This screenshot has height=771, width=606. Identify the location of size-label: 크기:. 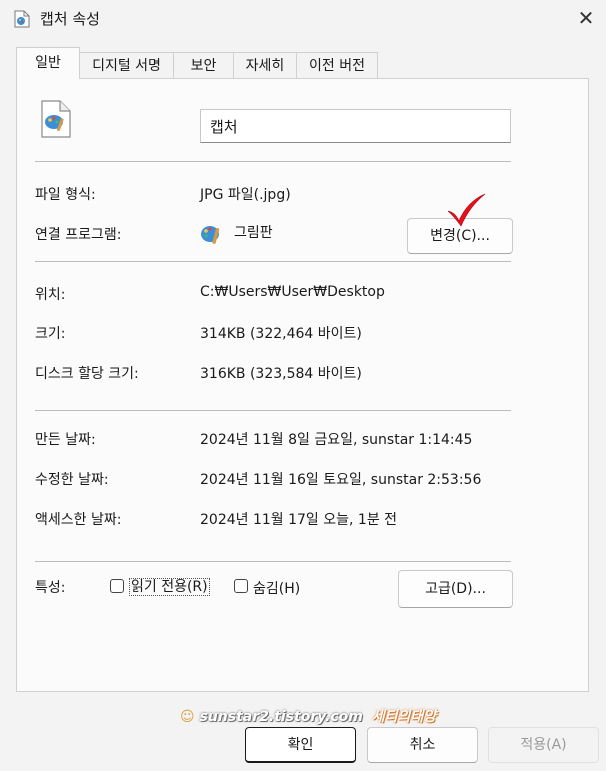
(50, 334).